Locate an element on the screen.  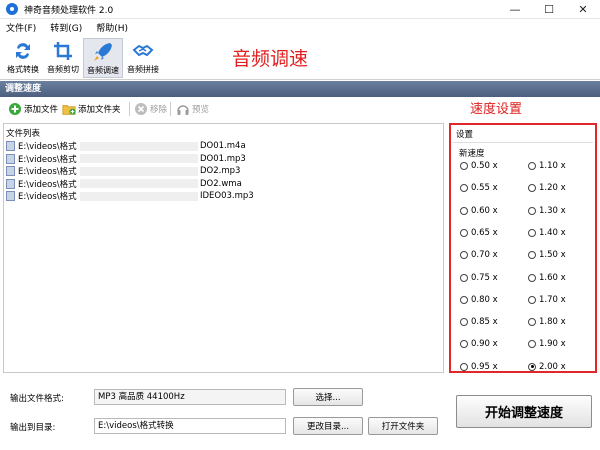
speed-option: 1.90 x is located at coordinates (547, 344).